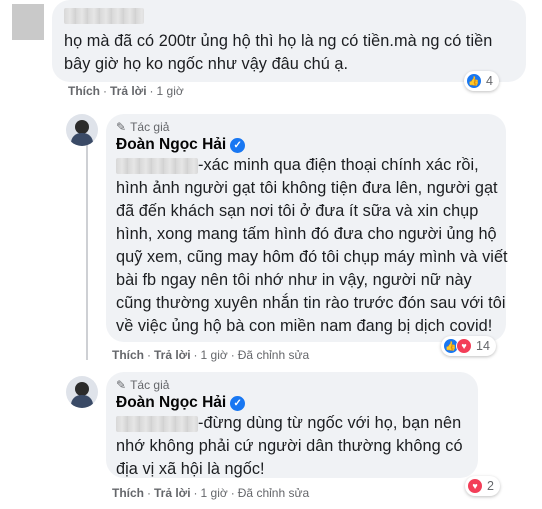  Describe the element at coordinates (28, 22) in the screenshot. I see `commenter-avatar-redacted` at that location.